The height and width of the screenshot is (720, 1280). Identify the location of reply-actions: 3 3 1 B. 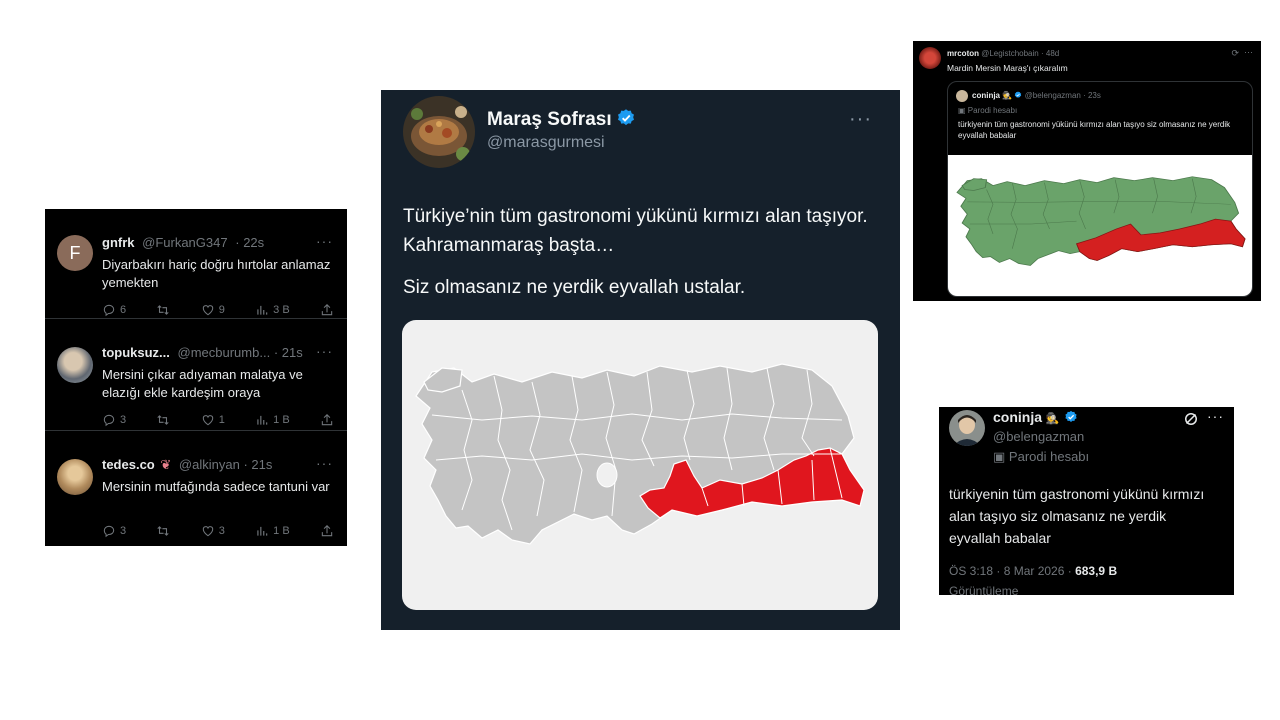
(218, 531).